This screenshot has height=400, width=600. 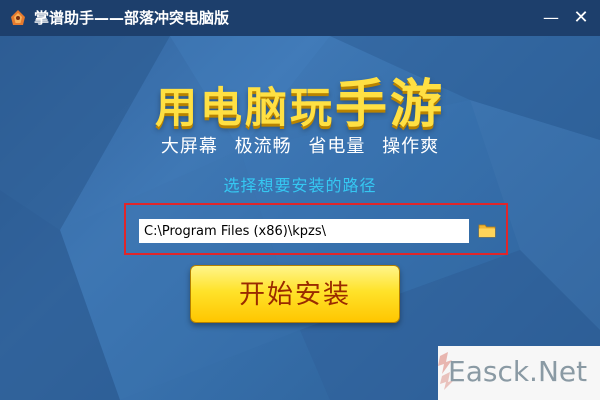 I want to click on minimize-button: —, so click(x=551, y=18).